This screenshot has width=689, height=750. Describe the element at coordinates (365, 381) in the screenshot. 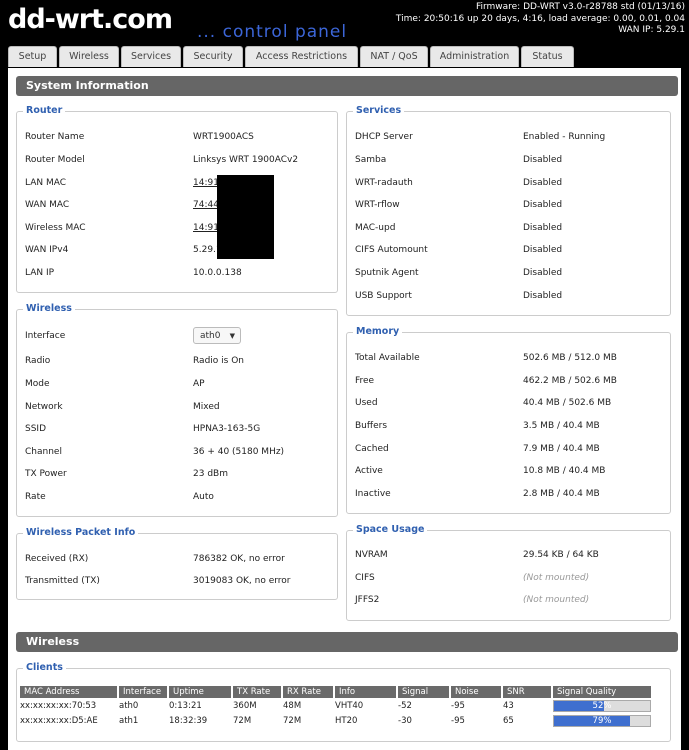

I see `free-label: Free` at that location.